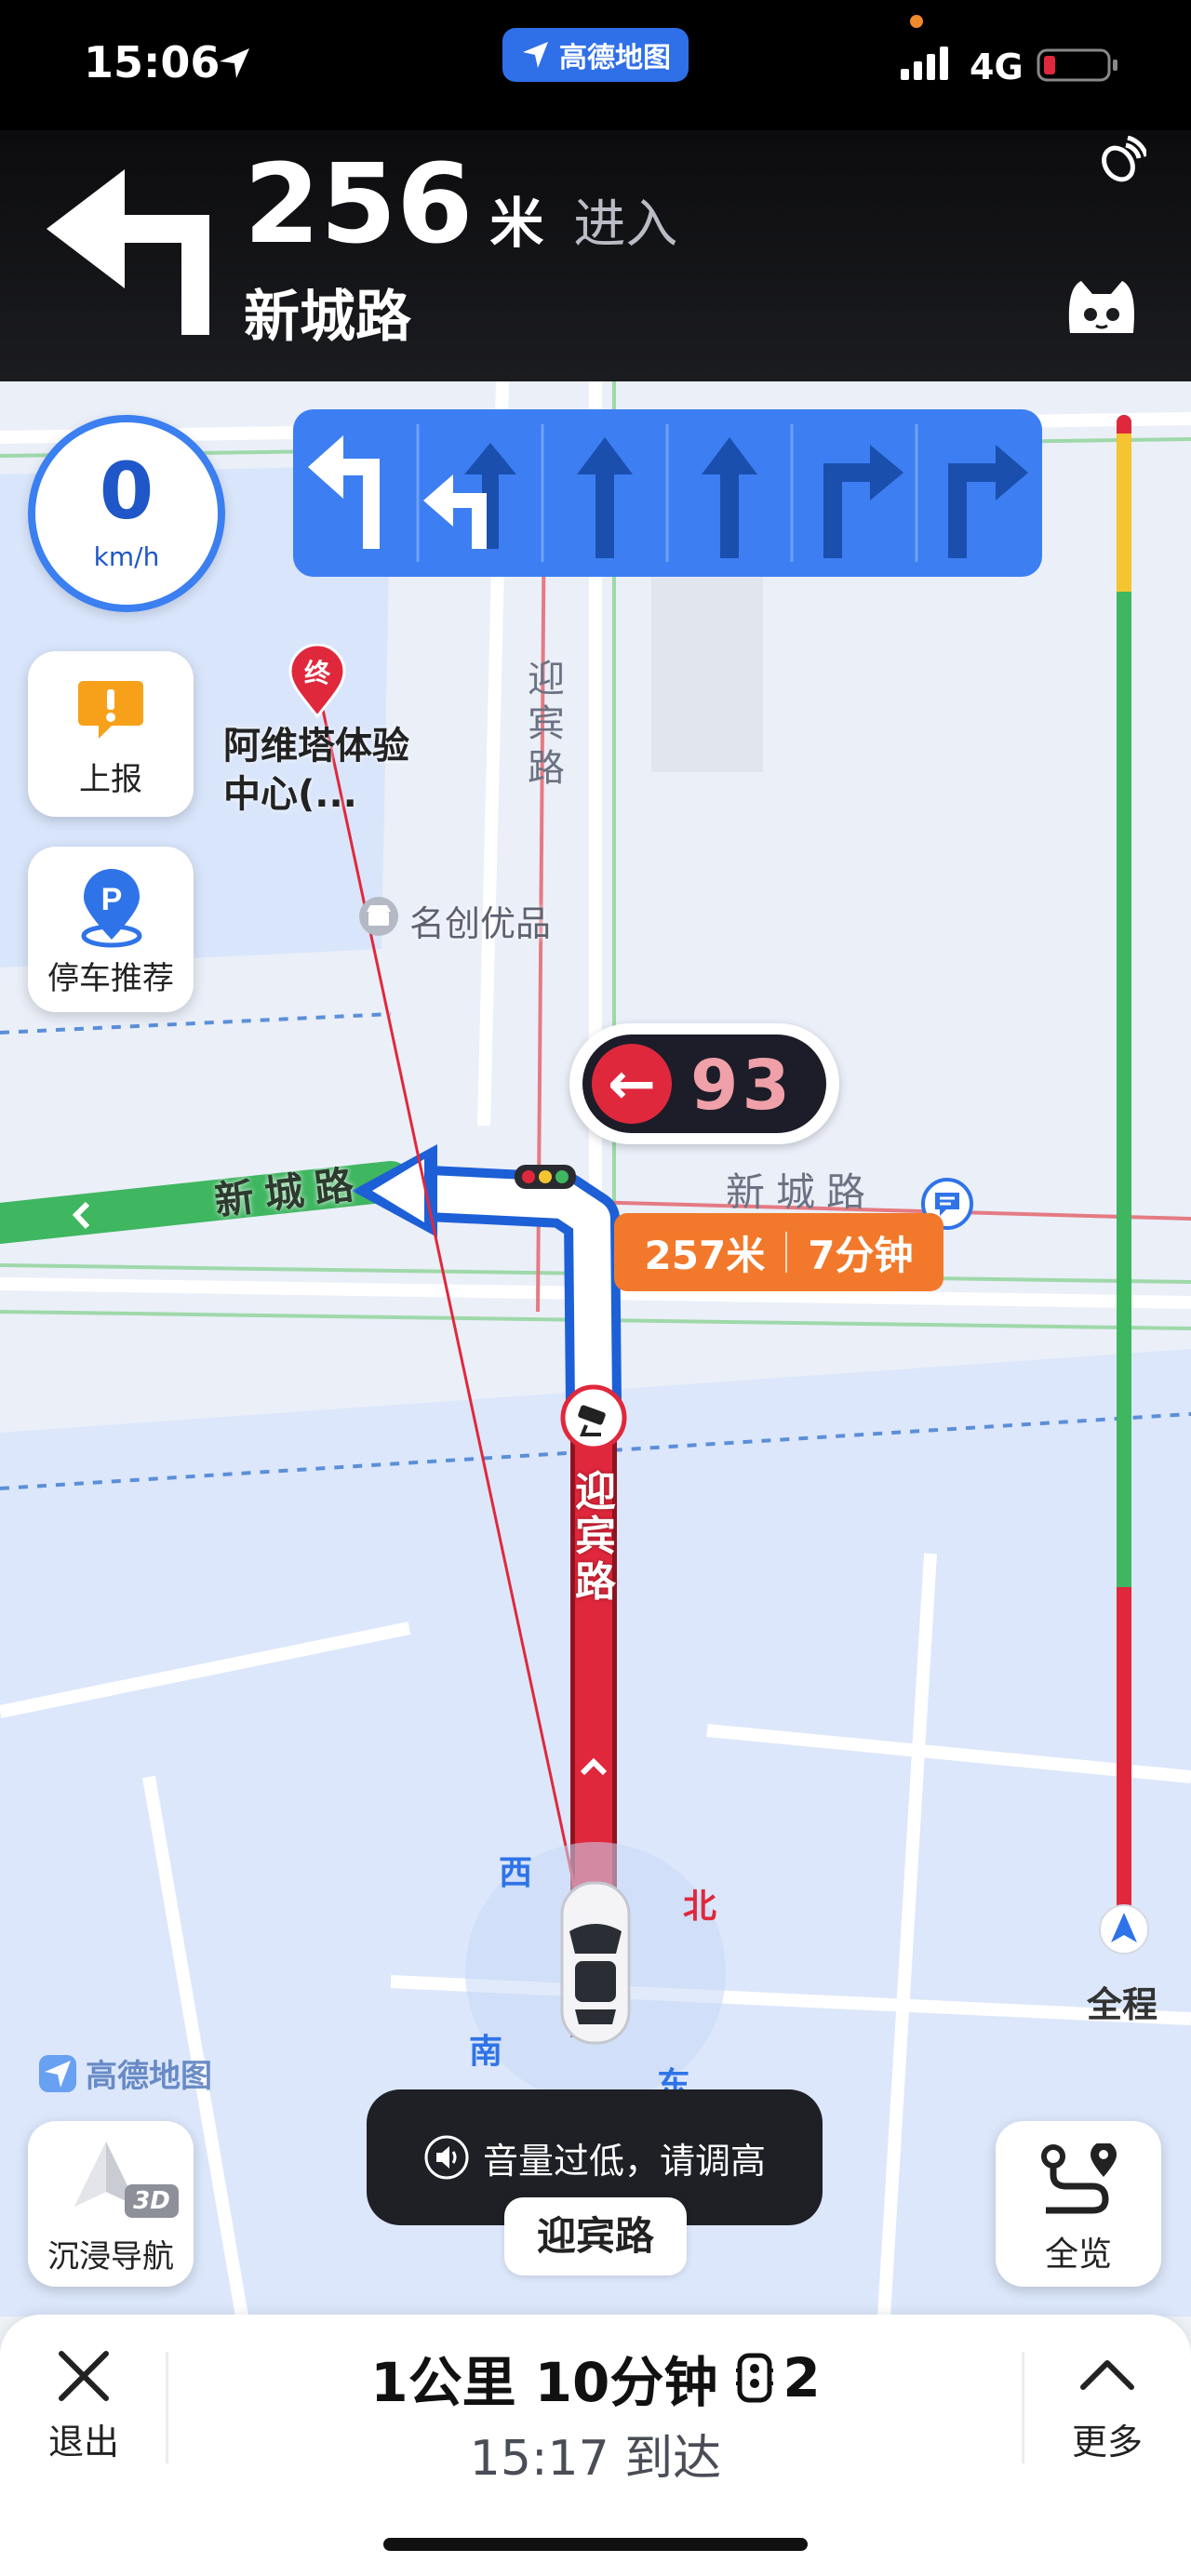 The height and width of the screenshot is (2576, 1191). Describe the element at coordinates (755, 2378) in the screenshot. I see `traffic-light-icon` at that location.